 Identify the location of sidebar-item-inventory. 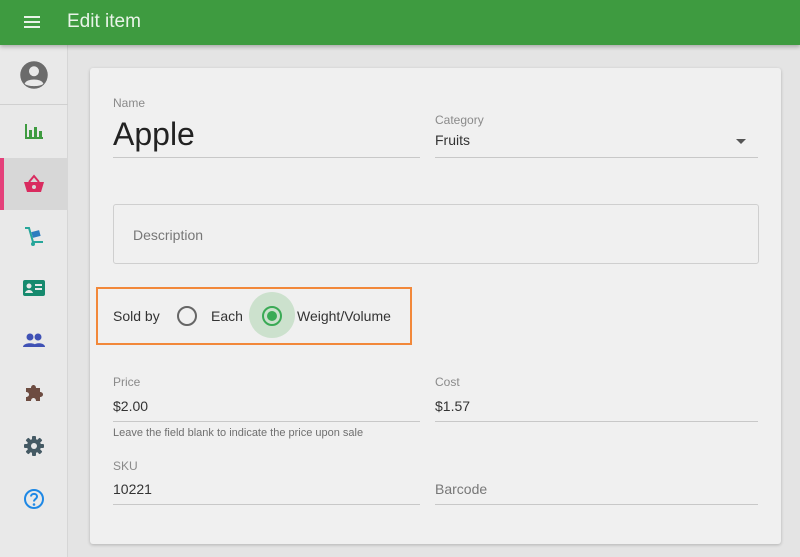
(34, 236).